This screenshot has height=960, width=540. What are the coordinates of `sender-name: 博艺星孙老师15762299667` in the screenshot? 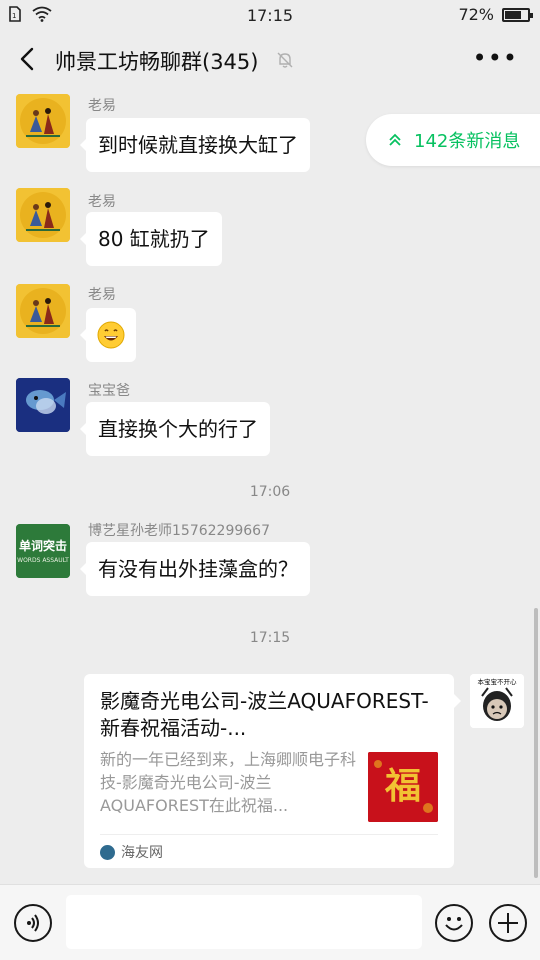 It's located at (179, 531).